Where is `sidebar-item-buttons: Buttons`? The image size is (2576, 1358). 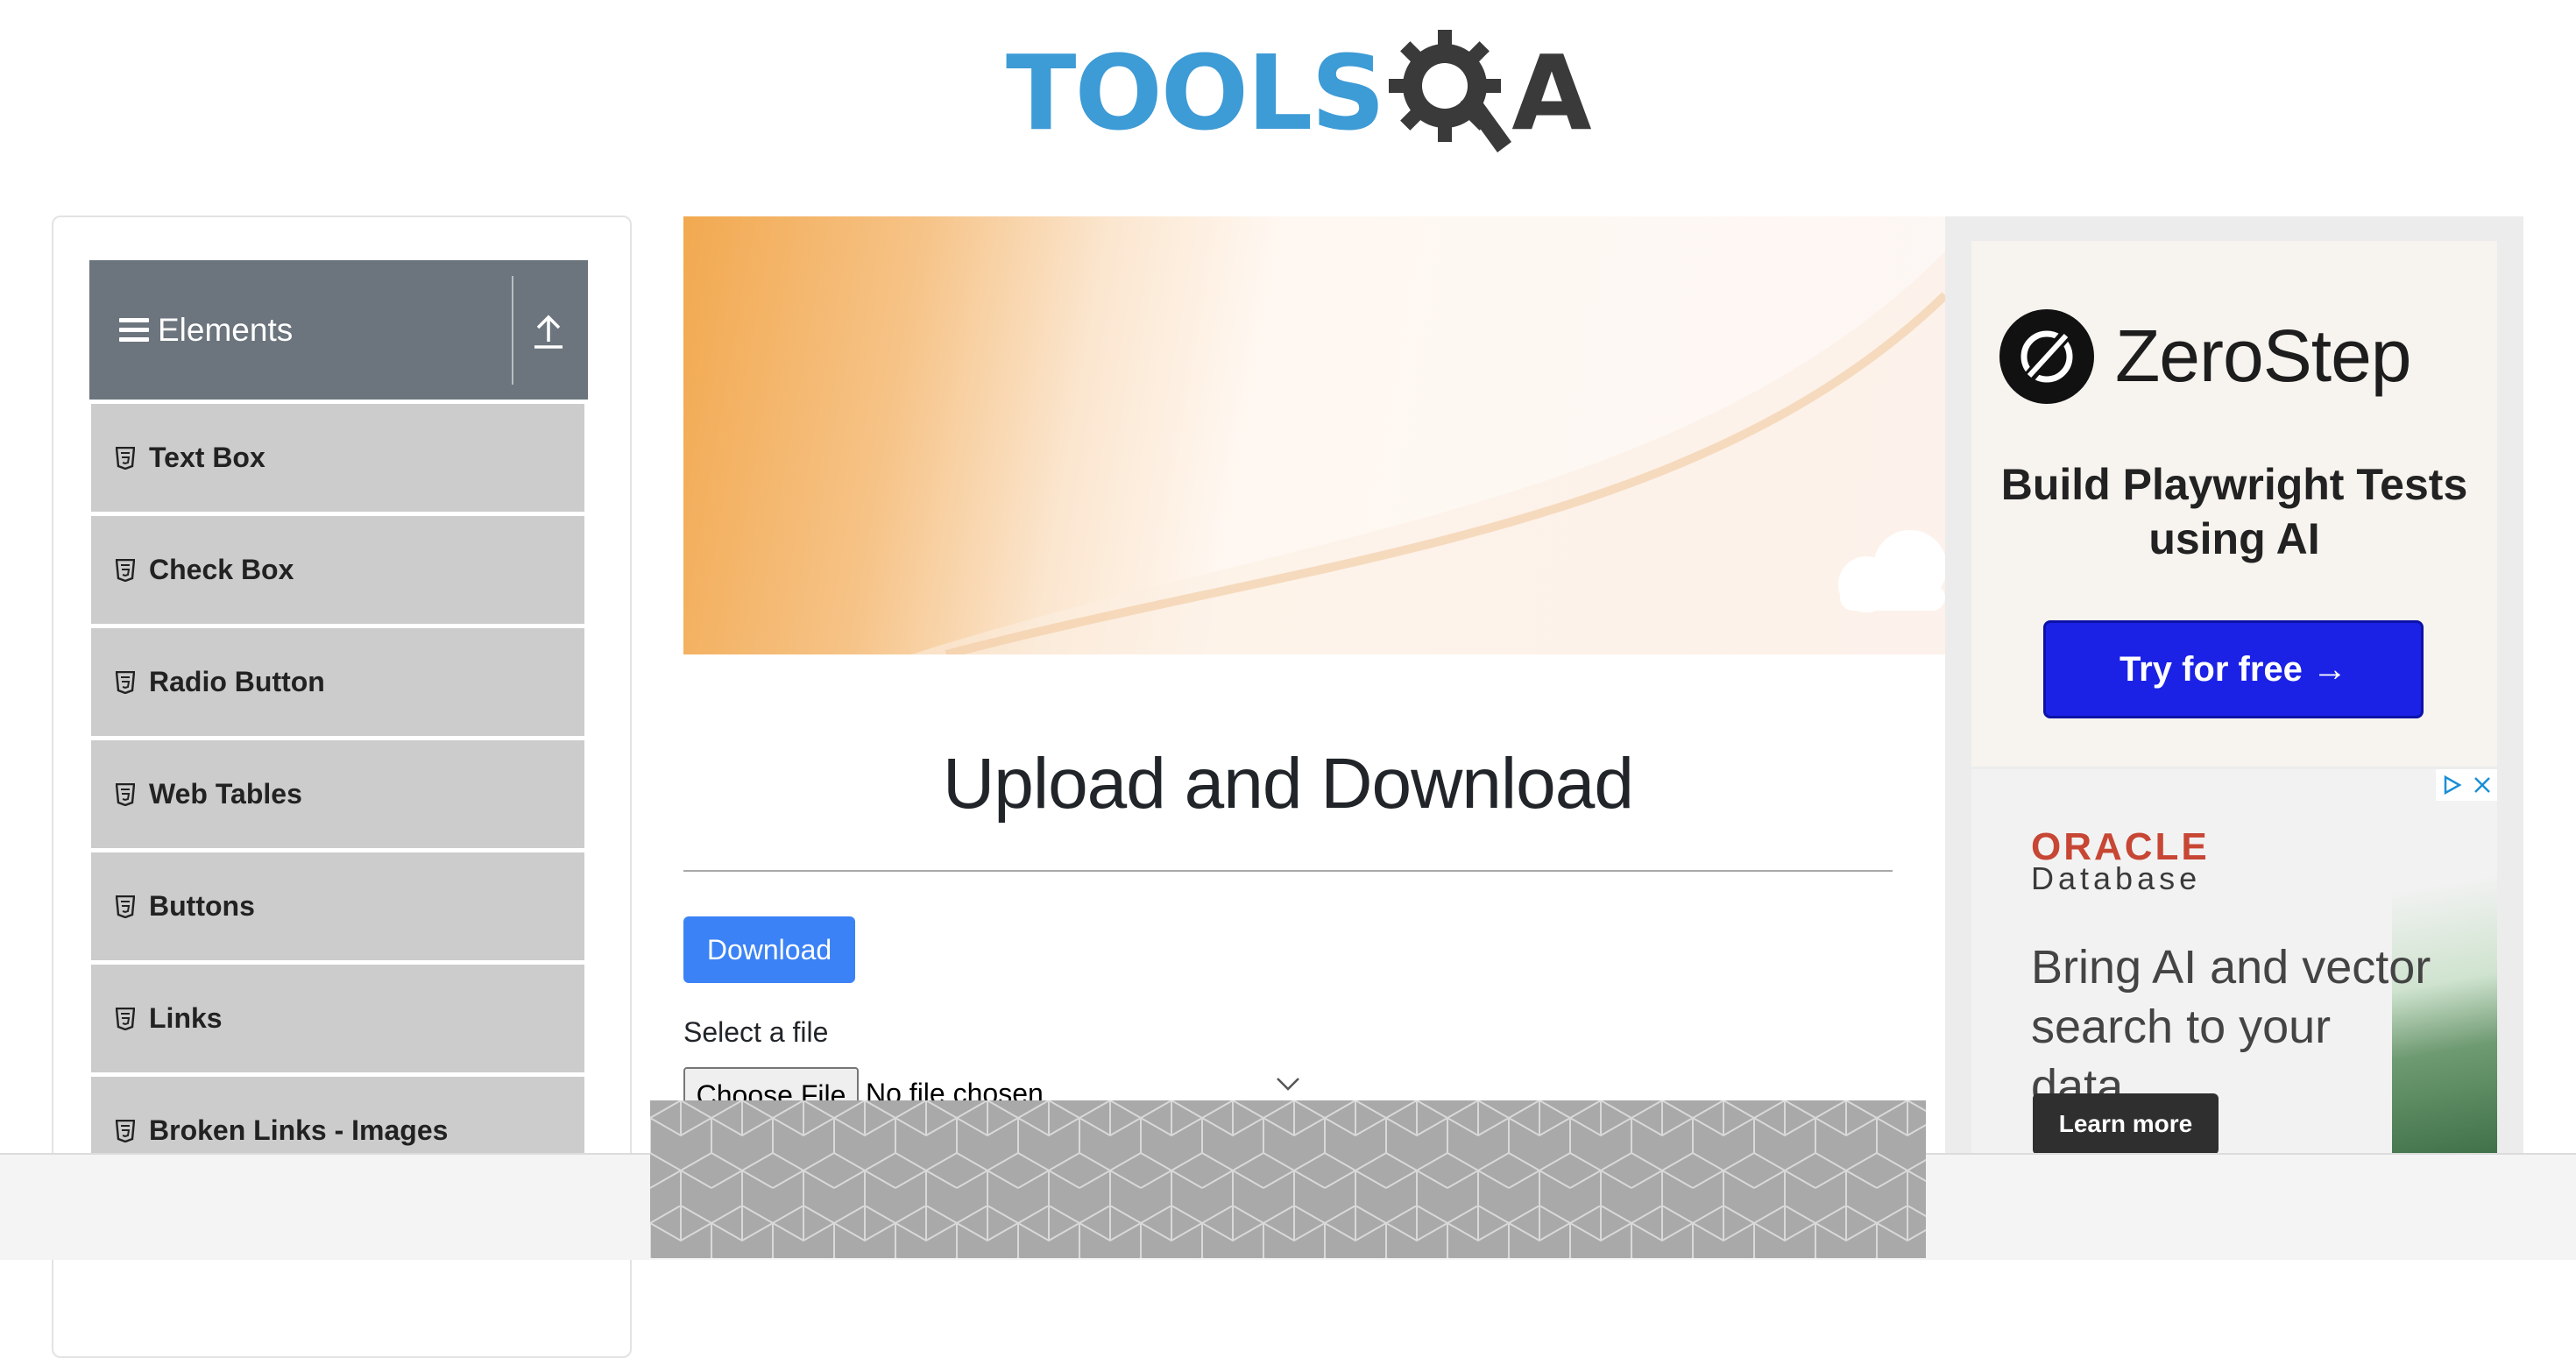
sidebar-item-buttons: Buttons is located at coordinates (337, 906).